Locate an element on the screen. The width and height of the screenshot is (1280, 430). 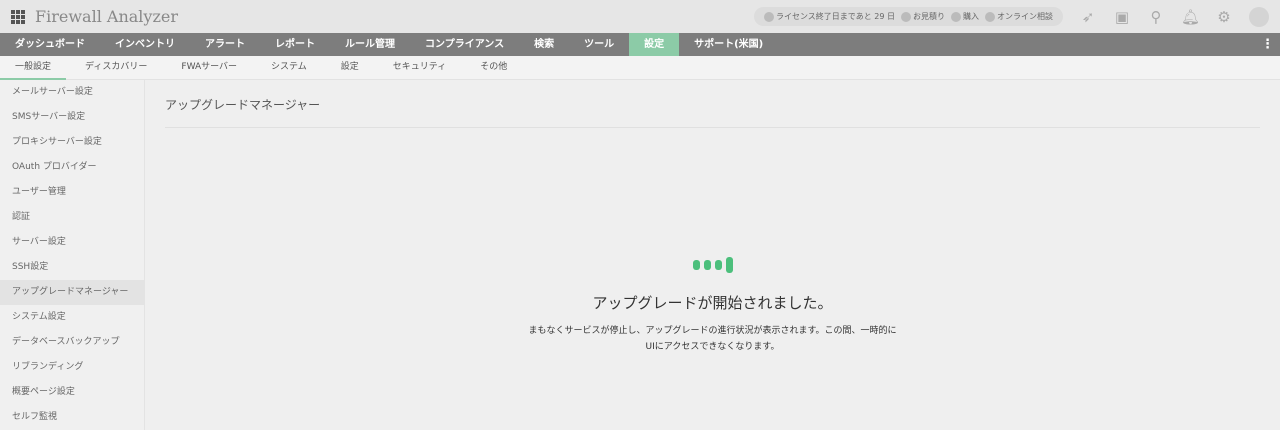
cart-icon is located at coordinates (956, 16).